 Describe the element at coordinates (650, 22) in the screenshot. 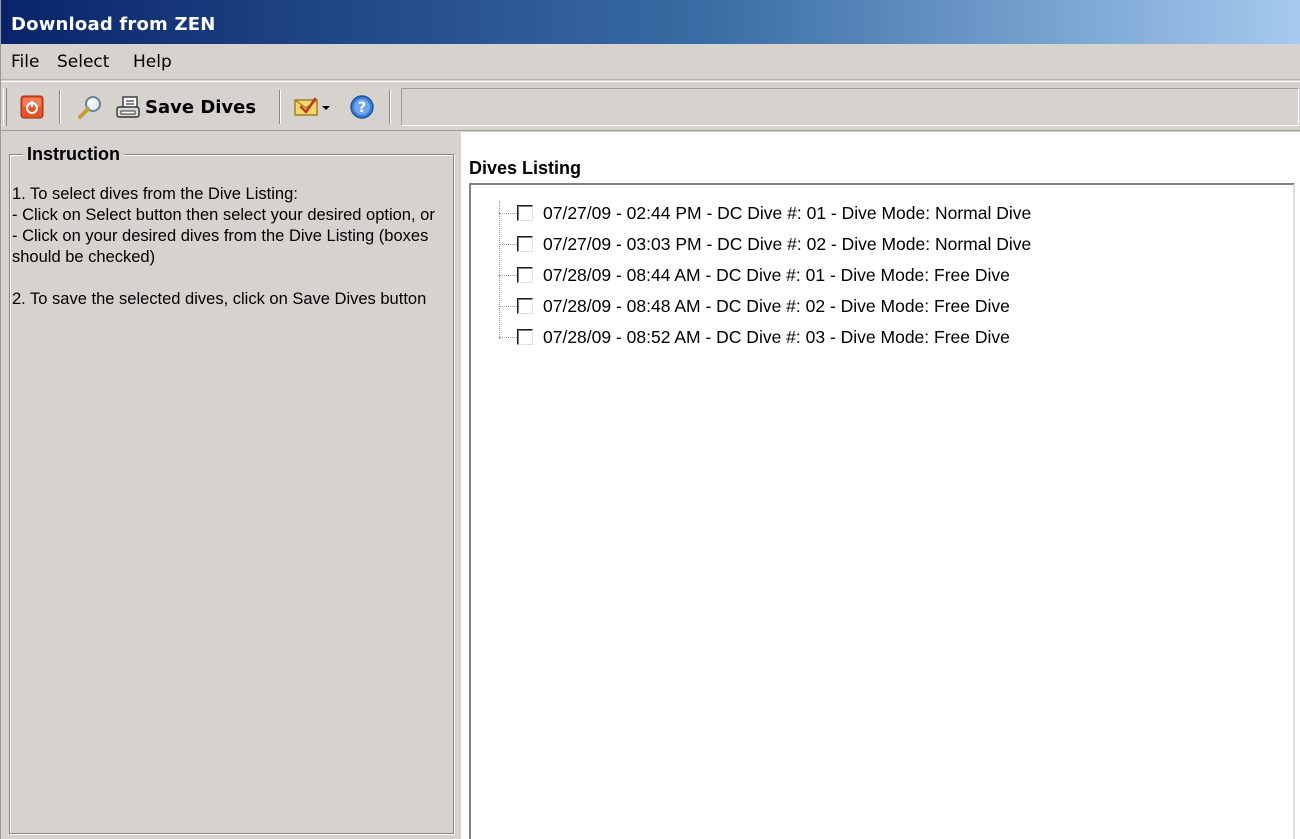

I see `title-bar: Download from ZEN` at that location.